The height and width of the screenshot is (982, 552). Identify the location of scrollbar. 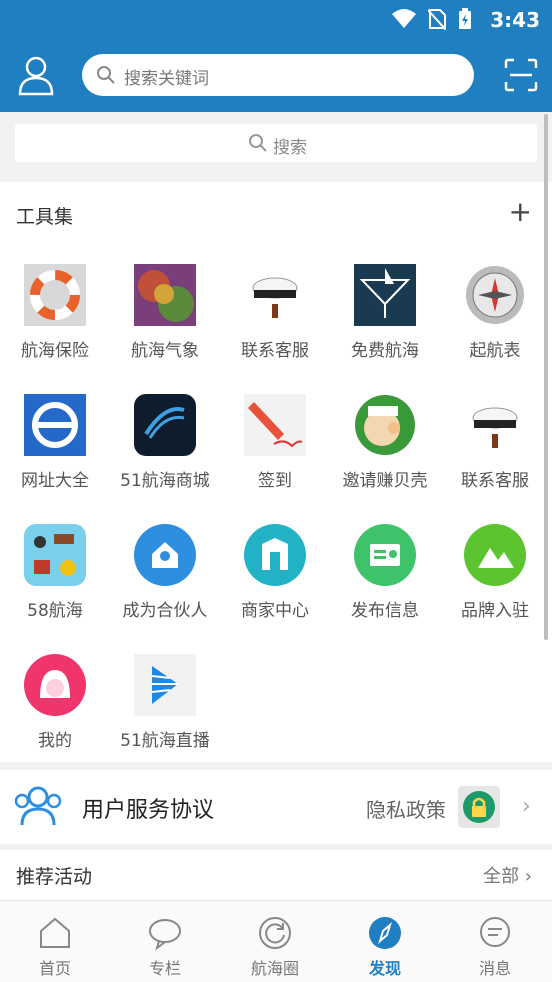
(546, 377).